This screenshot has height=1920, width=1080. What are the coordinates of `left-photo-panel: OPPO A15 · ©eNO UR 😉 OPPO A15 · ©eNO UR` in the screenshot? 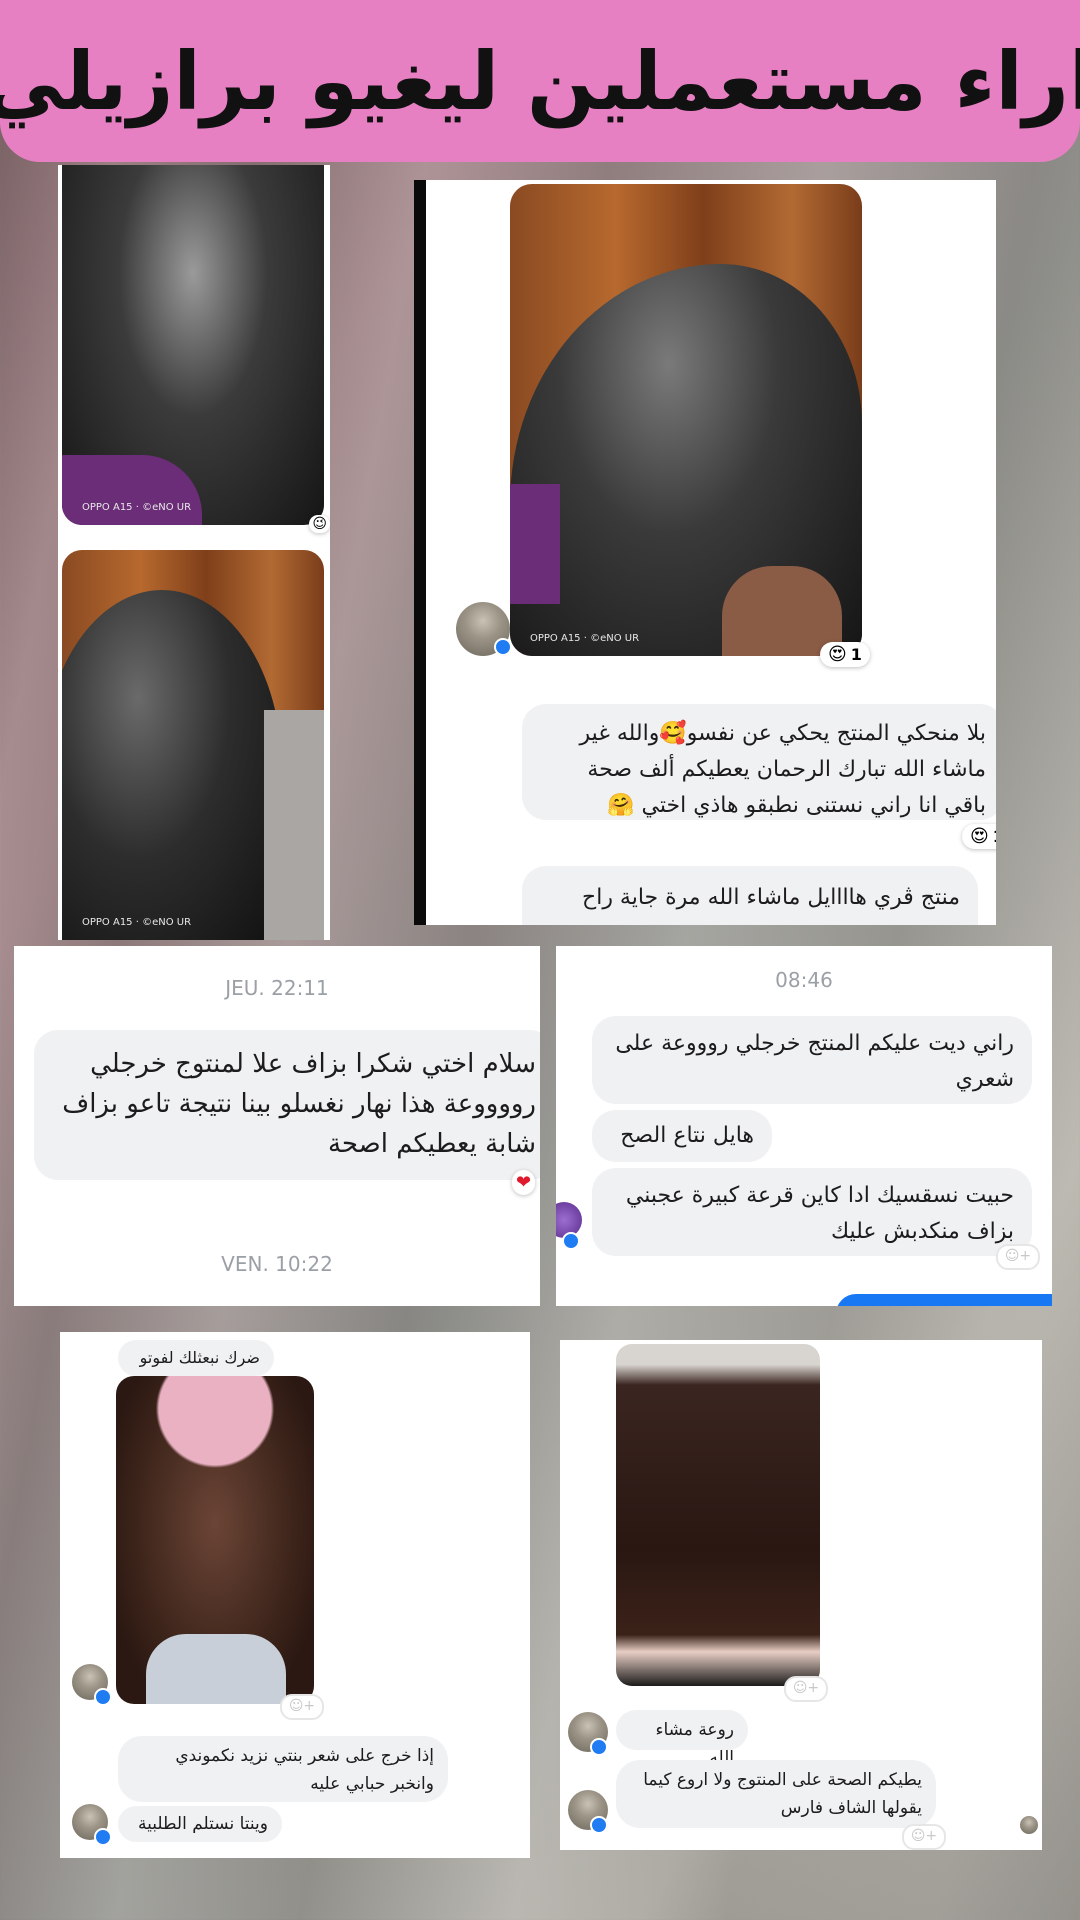 It's located at (194, 552).